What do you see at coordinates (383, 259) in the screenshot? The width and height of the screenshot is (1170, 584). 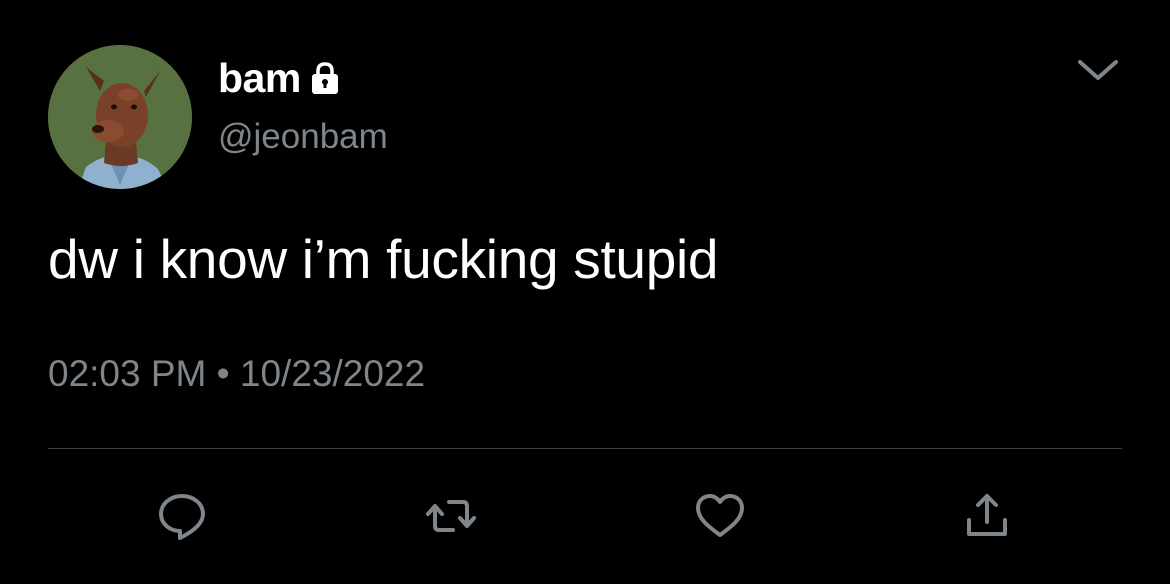 I see `tweet-text: dw i know i’m fucking stupid` at bounding box center [383, 259].